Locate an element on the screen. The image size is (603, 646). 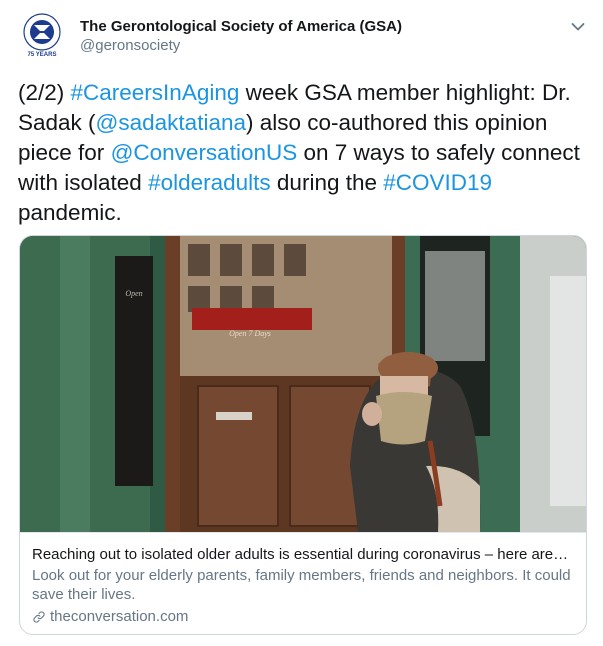
menu-button is located at coordinates (578, 27).